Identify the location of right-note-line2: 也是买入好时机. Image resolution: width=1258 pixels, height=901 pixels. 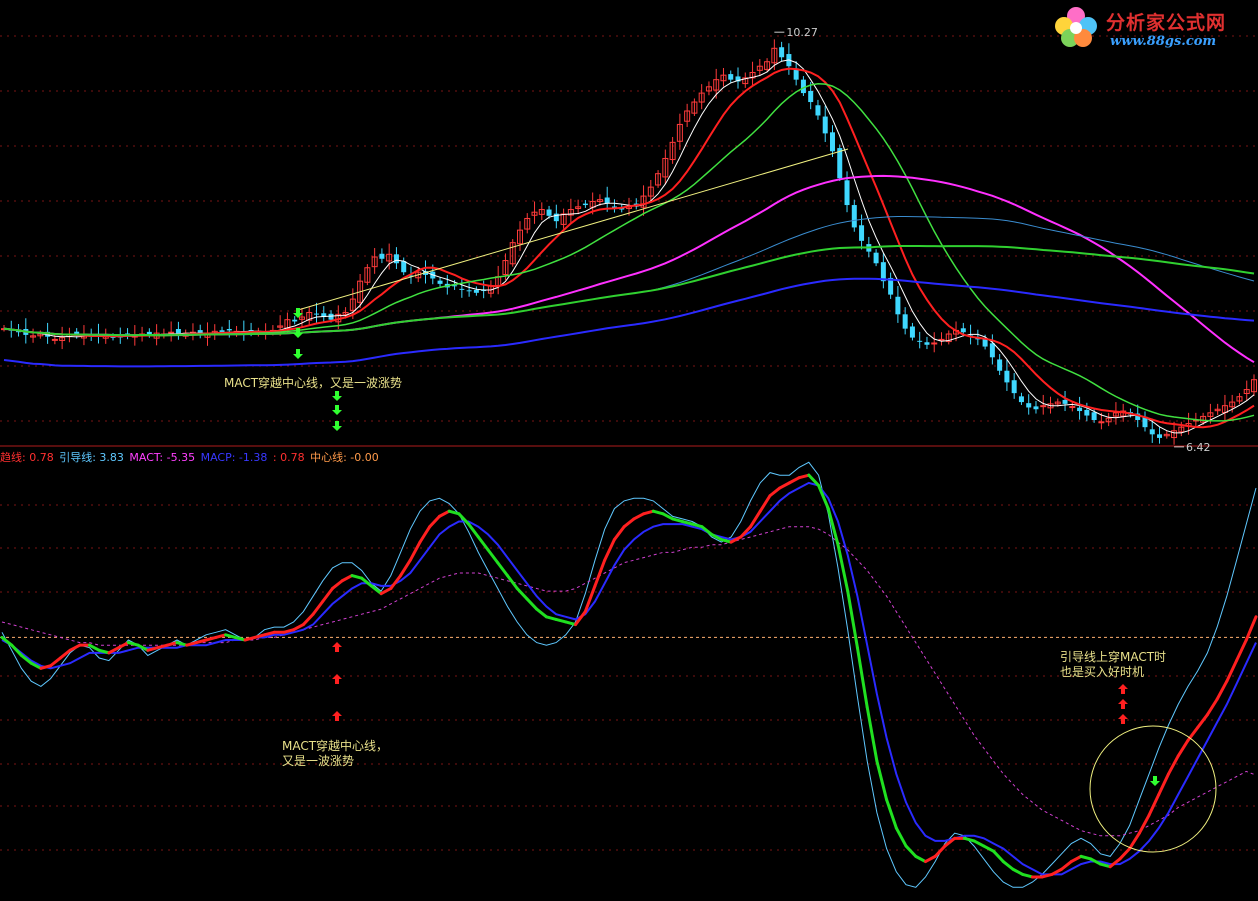
(1102, 672).